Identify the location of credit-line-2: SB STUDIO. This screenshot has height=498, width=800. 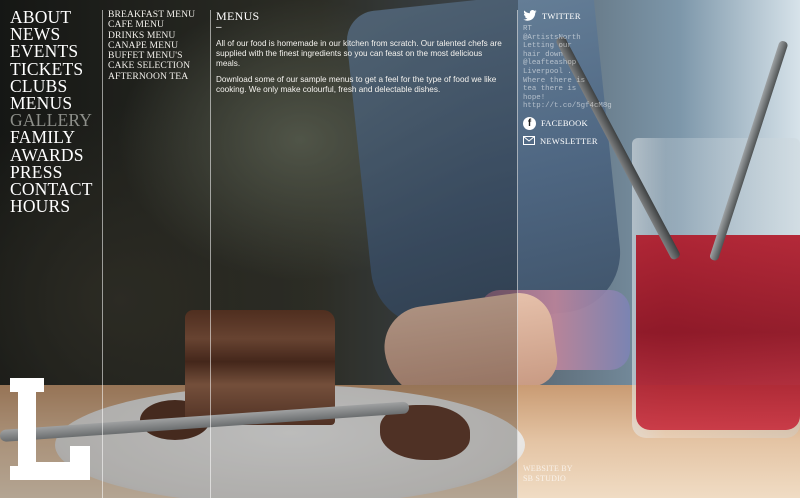
(544, 478).